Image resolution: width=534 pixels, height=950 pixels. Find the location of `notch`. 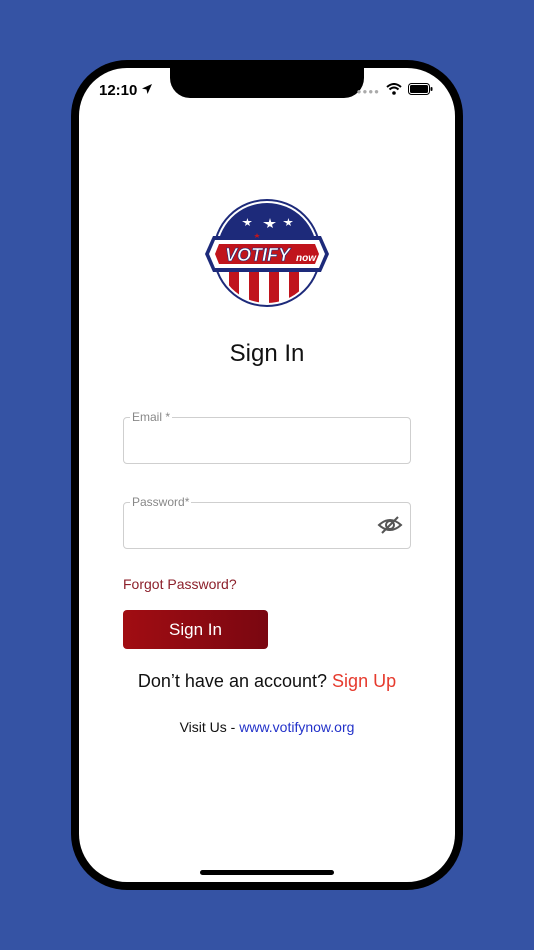

notch is located at coordinates (267, 83).